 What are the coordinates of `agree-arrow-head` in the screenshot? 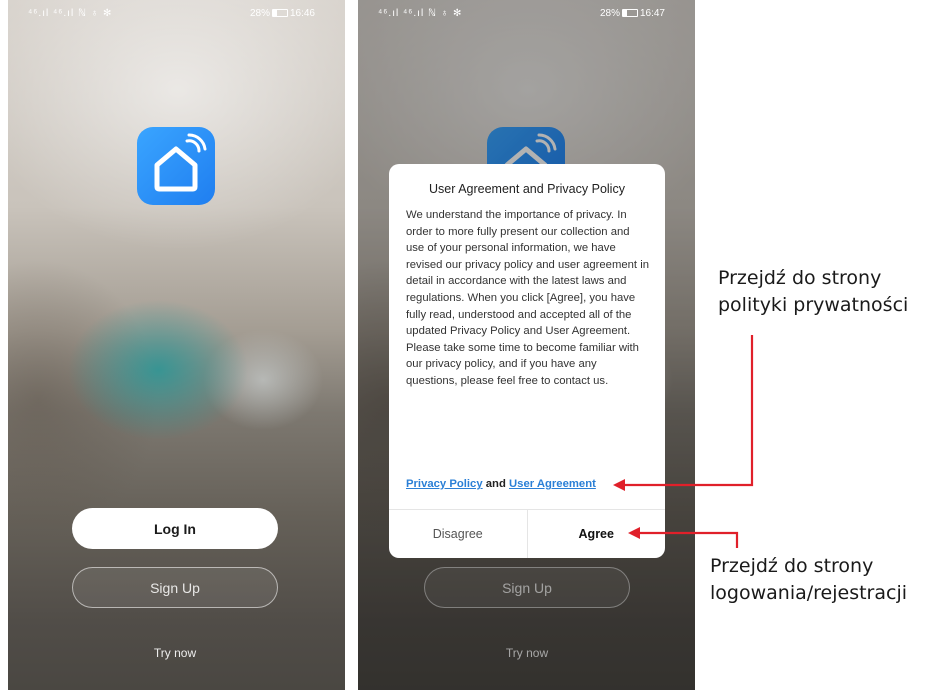 It's located at (634, 533).